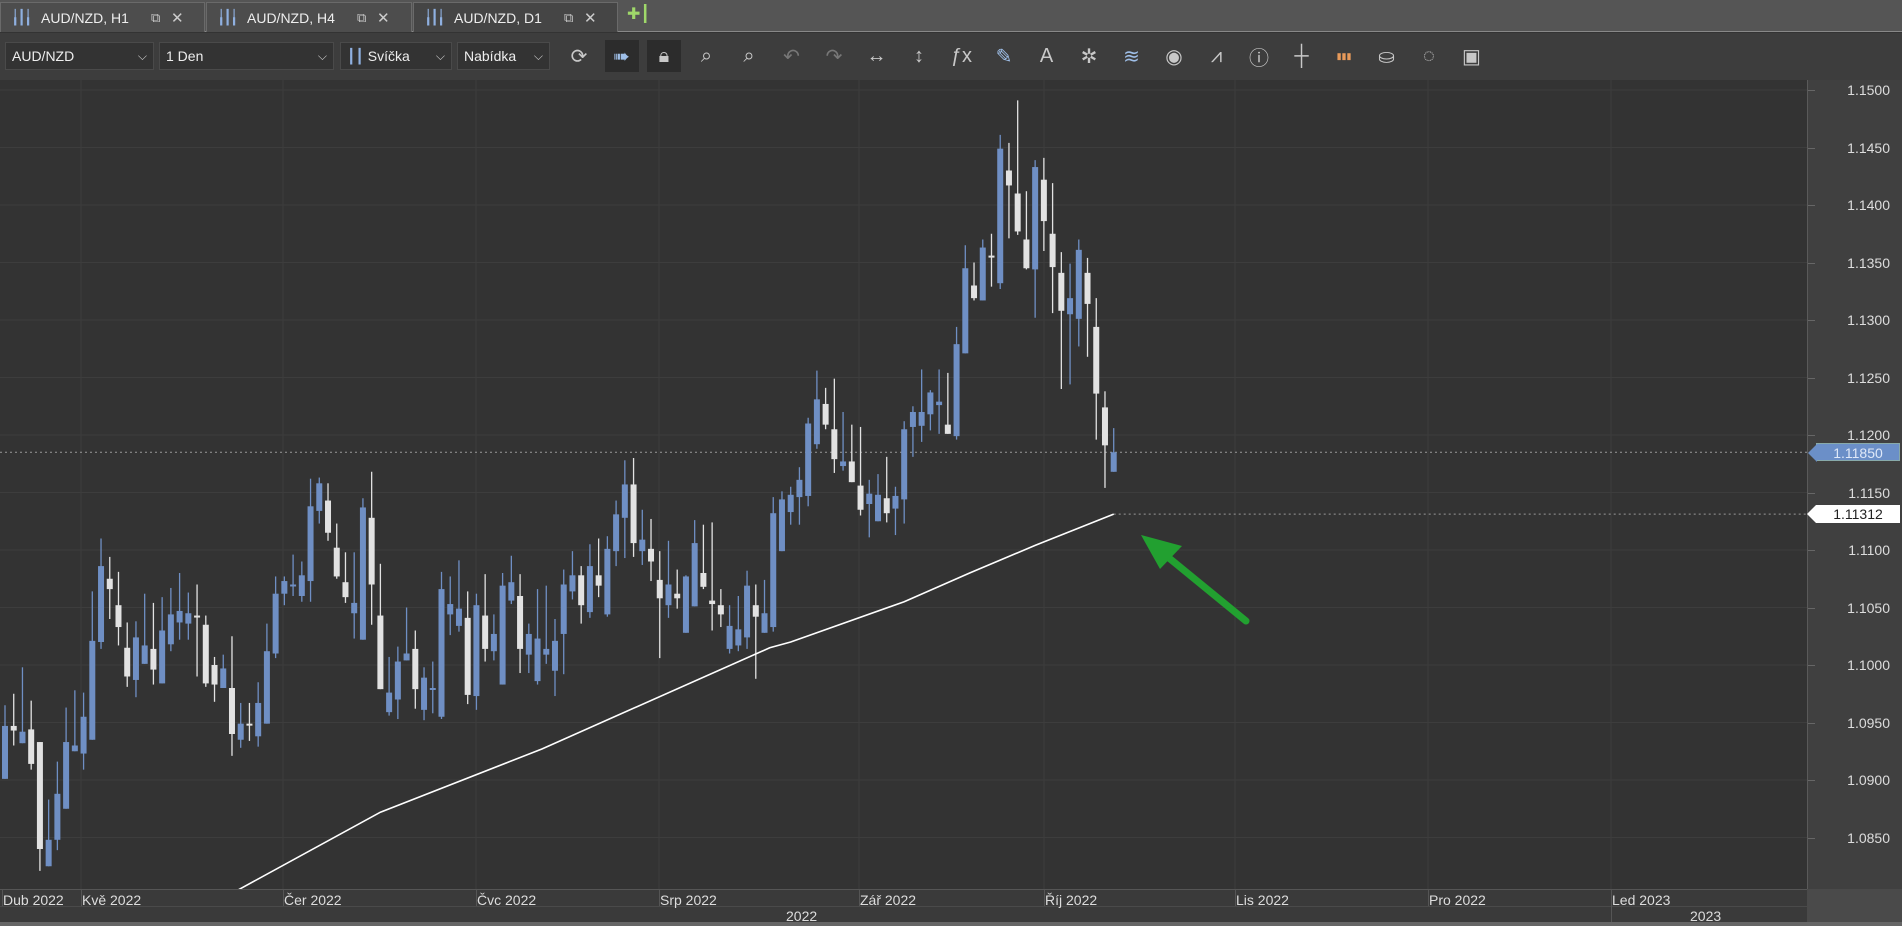 The height and width of the screenshot is (926, 1902). What do you see at coordinates (1641, 900) in the screenshot?
I see `month-label: Led 2023` at bounding box center [1641, 900].